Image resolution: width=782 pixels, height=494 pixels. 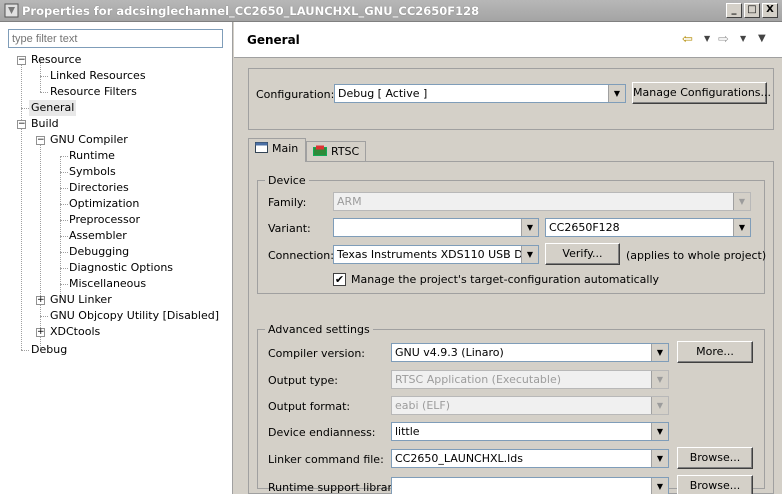 I want to click on tree-item-xdctools: XDCtools, so click(x=75, y=332).